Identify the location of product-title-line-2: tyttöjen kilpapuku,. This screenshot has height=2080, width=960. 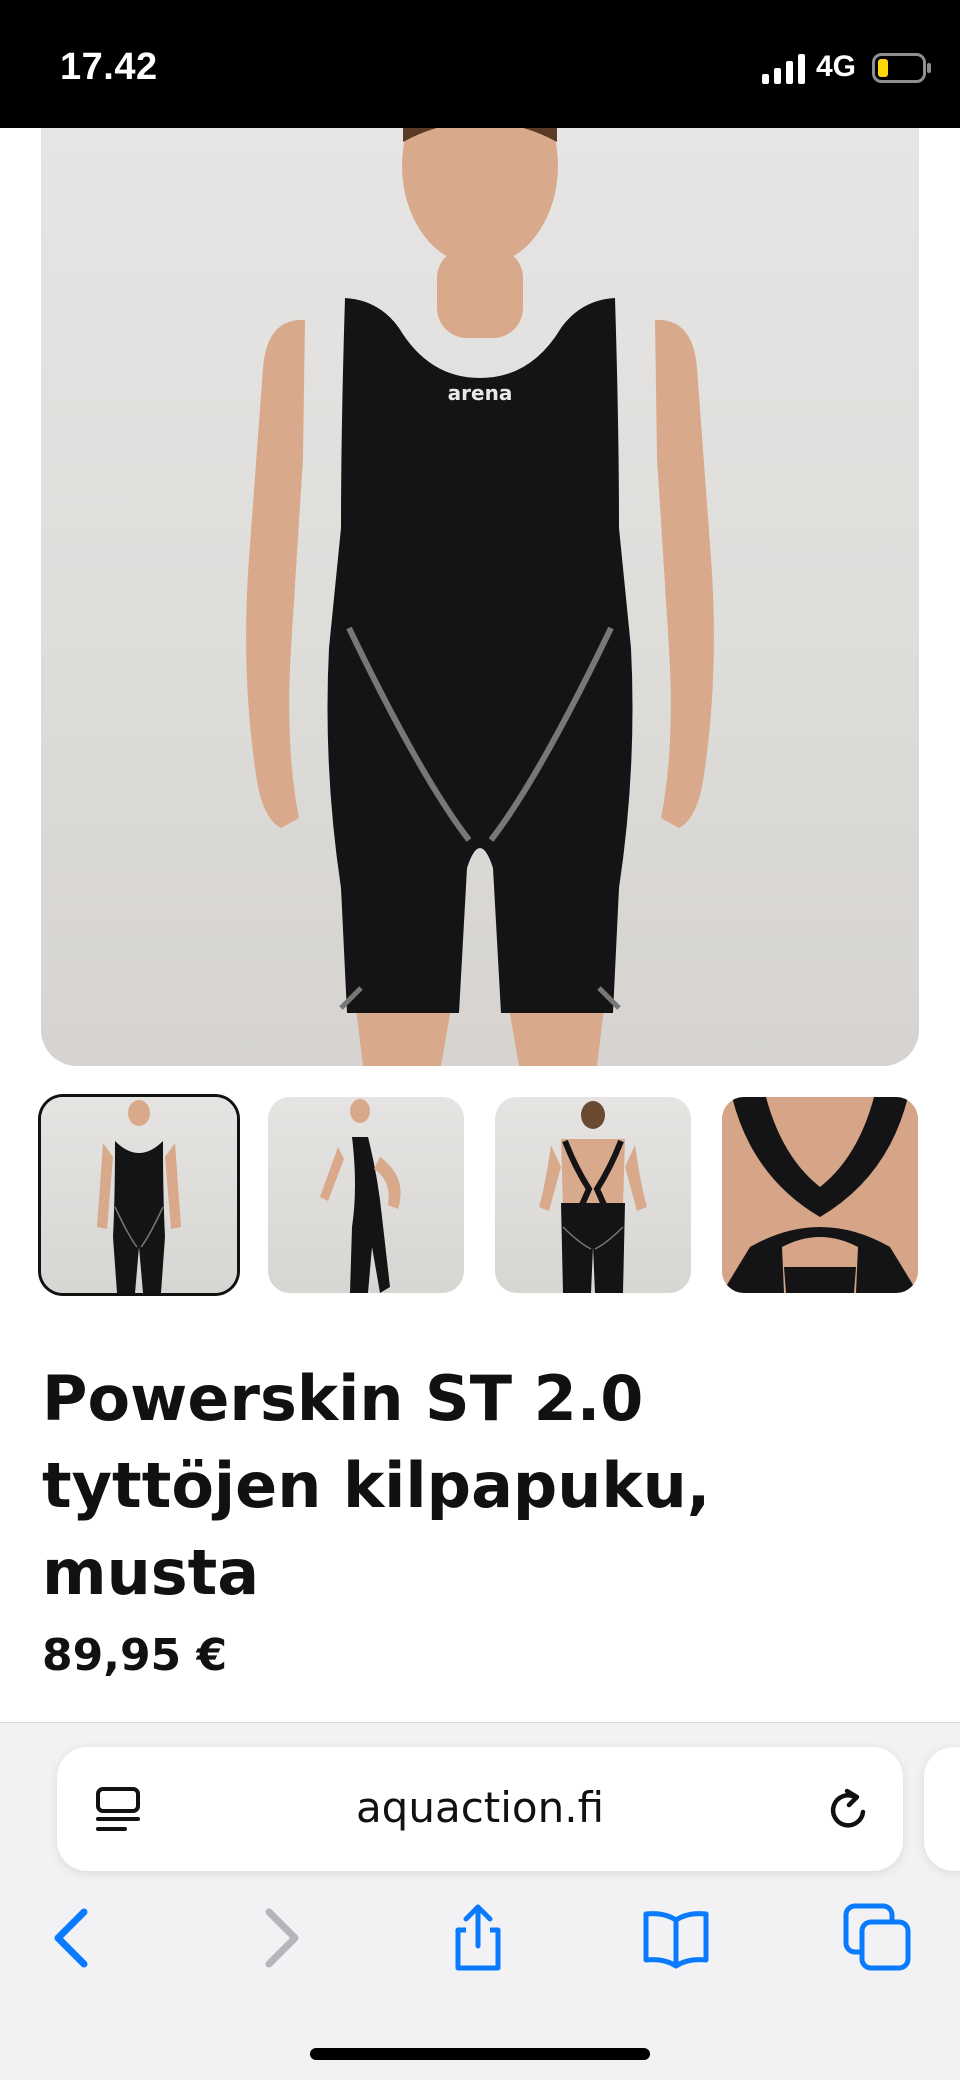
(376, 1485).